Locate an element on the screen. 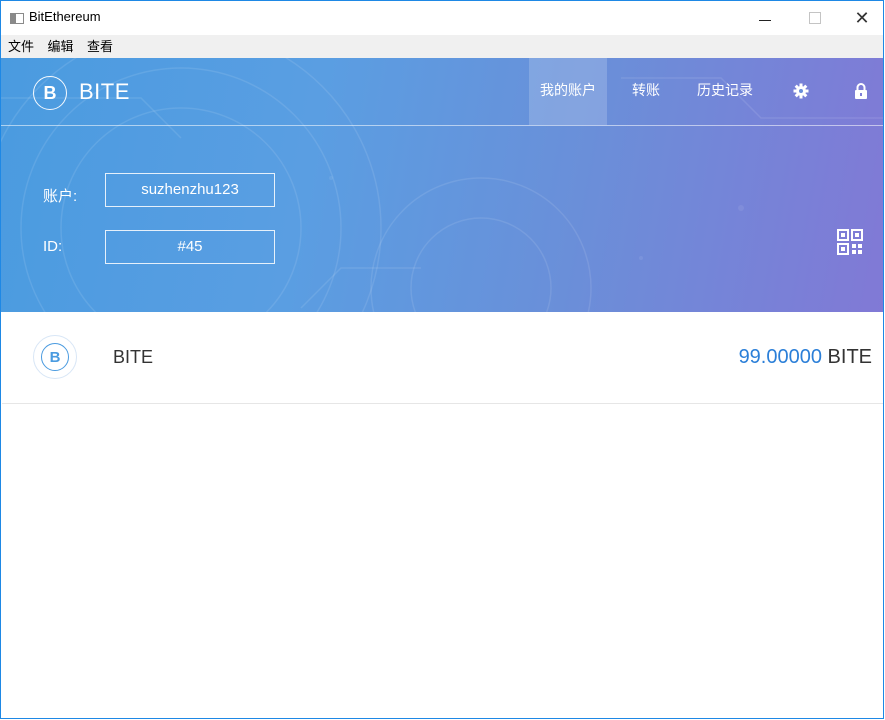 Image resolution: width=885 pixels, height=720 pixels. account-label: 账户: is located at coordinates (60, 196).